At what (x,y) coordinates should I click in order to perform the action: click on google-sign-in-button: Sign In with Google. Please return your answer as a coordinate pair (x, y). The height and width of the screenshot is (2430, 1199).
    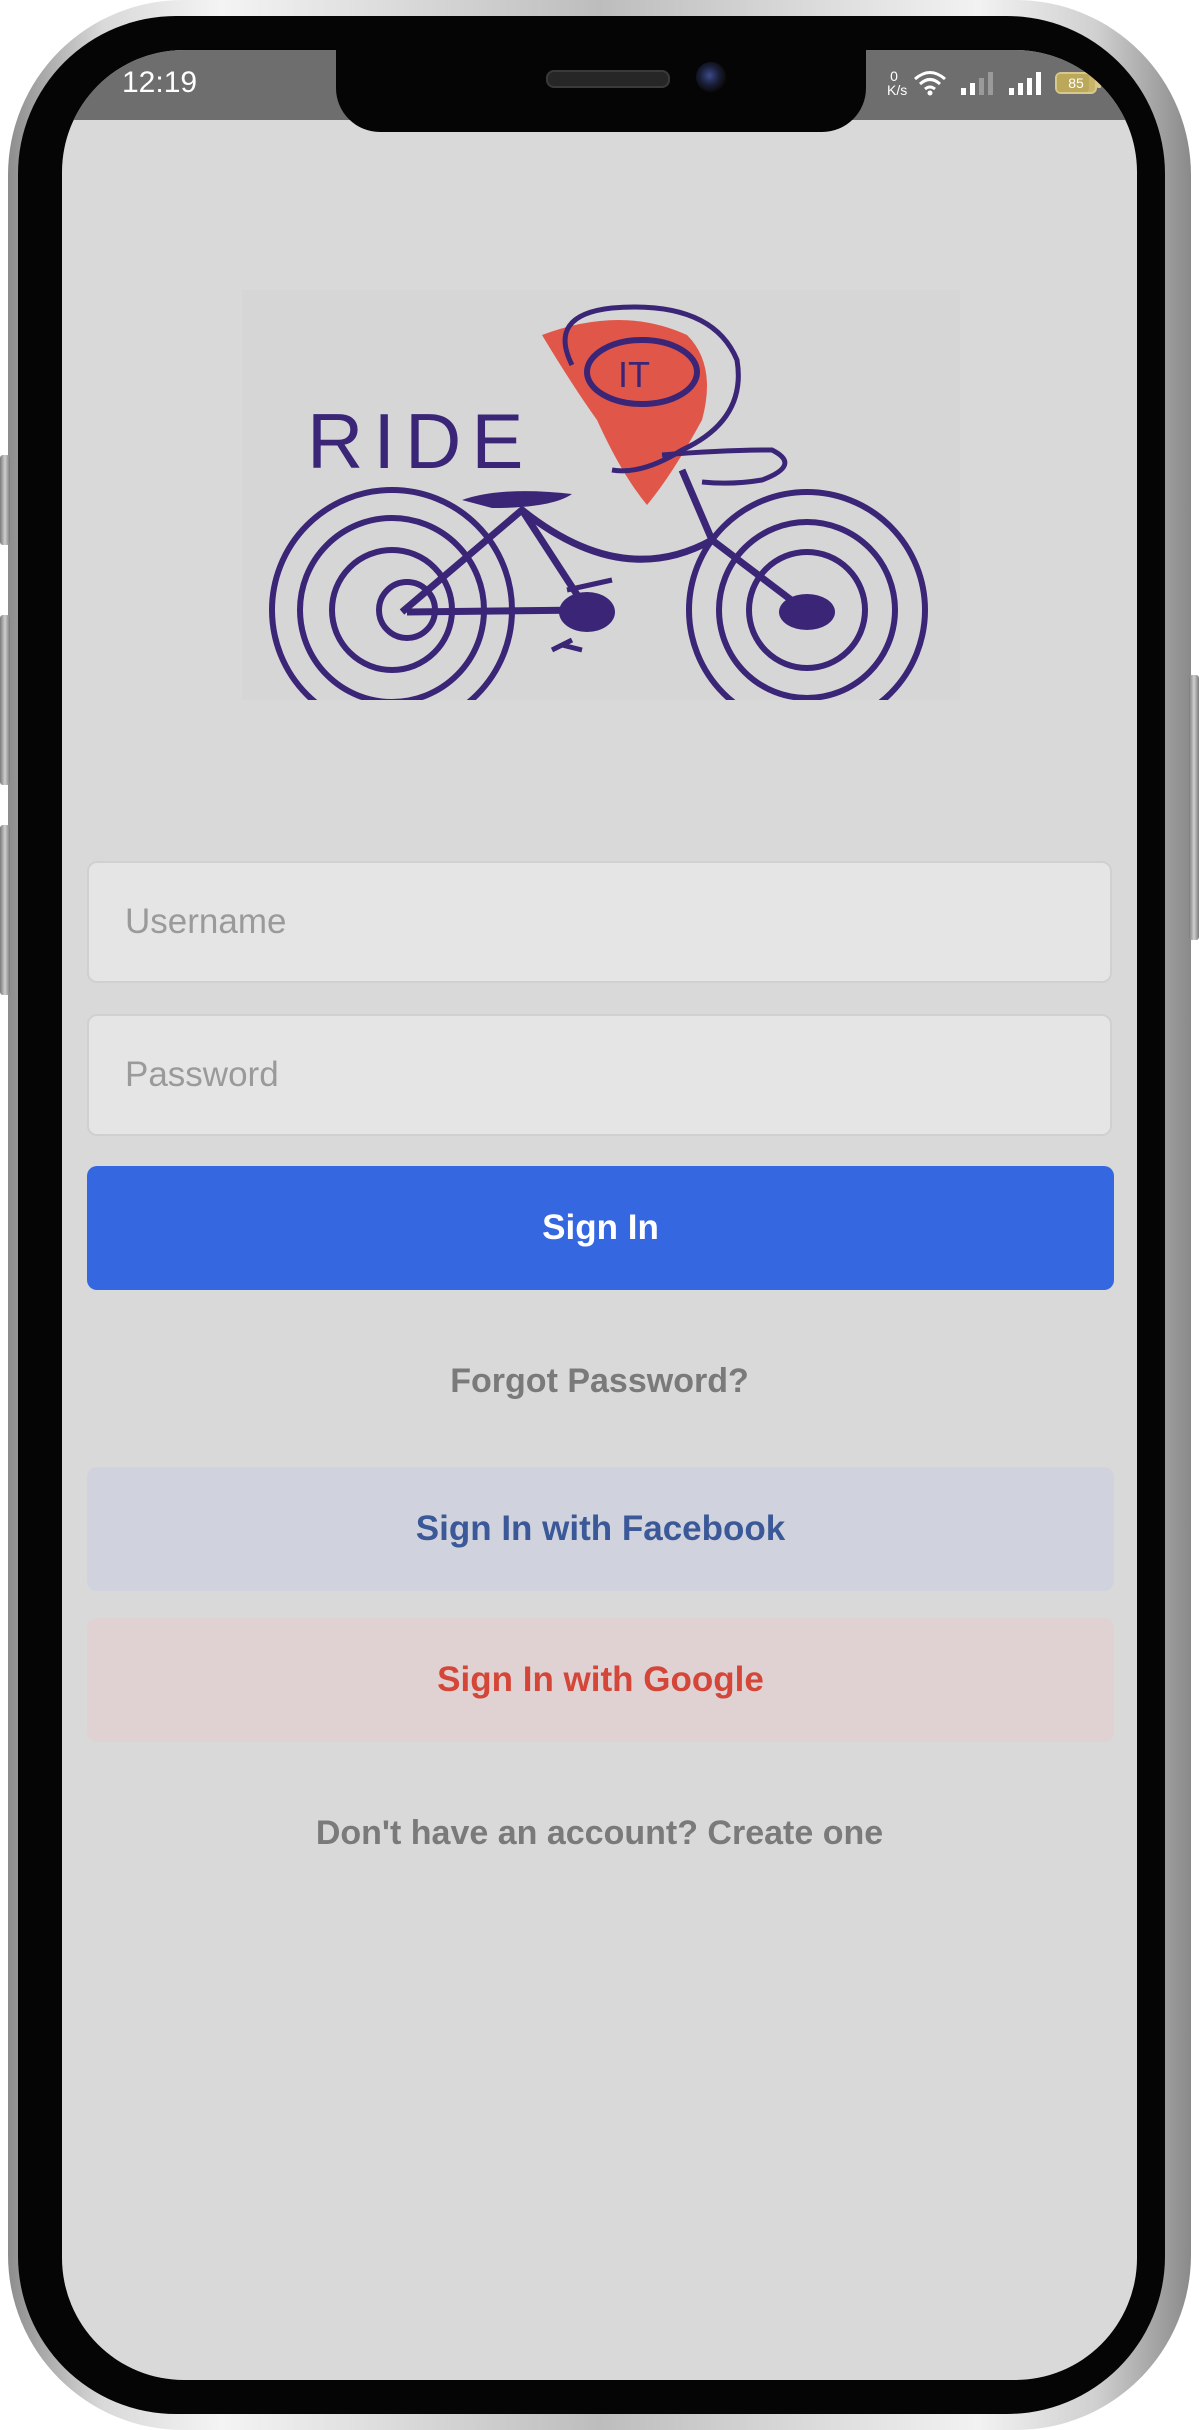
    Looking at the image, I should click on (600, 1680).